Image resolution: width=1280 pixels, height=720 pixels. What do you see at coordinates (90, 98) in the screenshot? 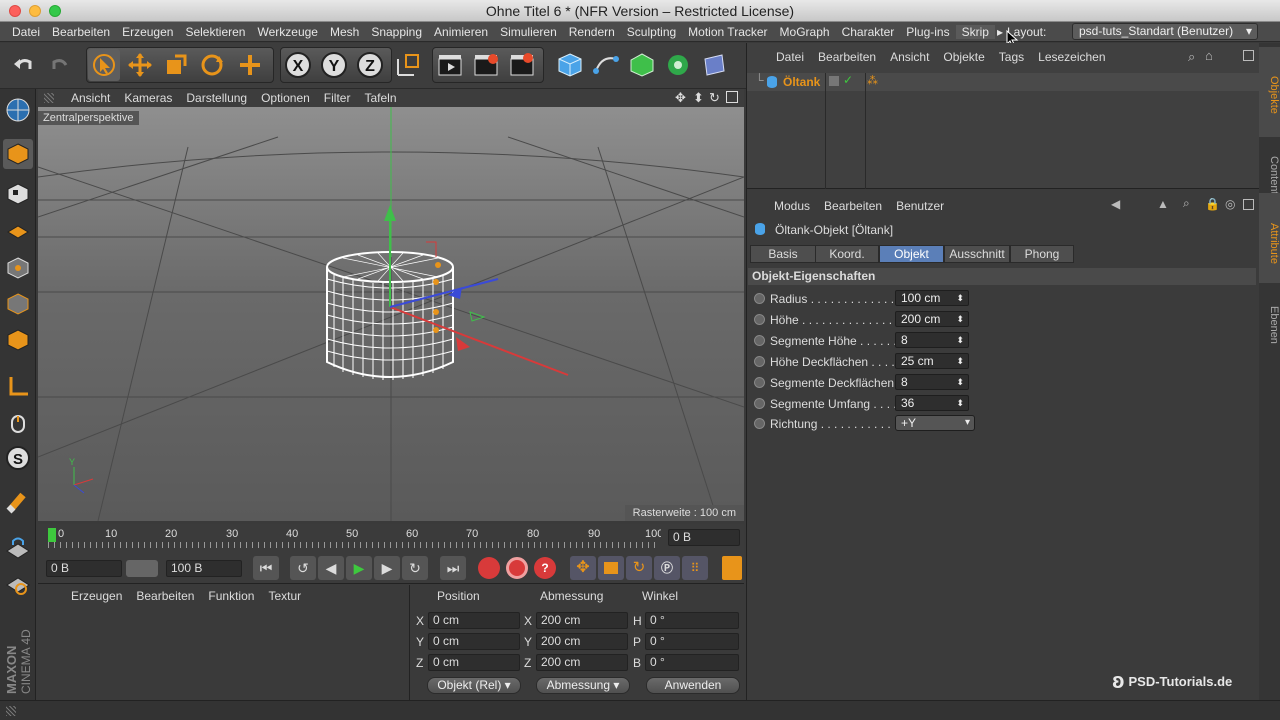
I see `viewport-menu-ansicht: Ansicht` at bounding box center [90, 98].